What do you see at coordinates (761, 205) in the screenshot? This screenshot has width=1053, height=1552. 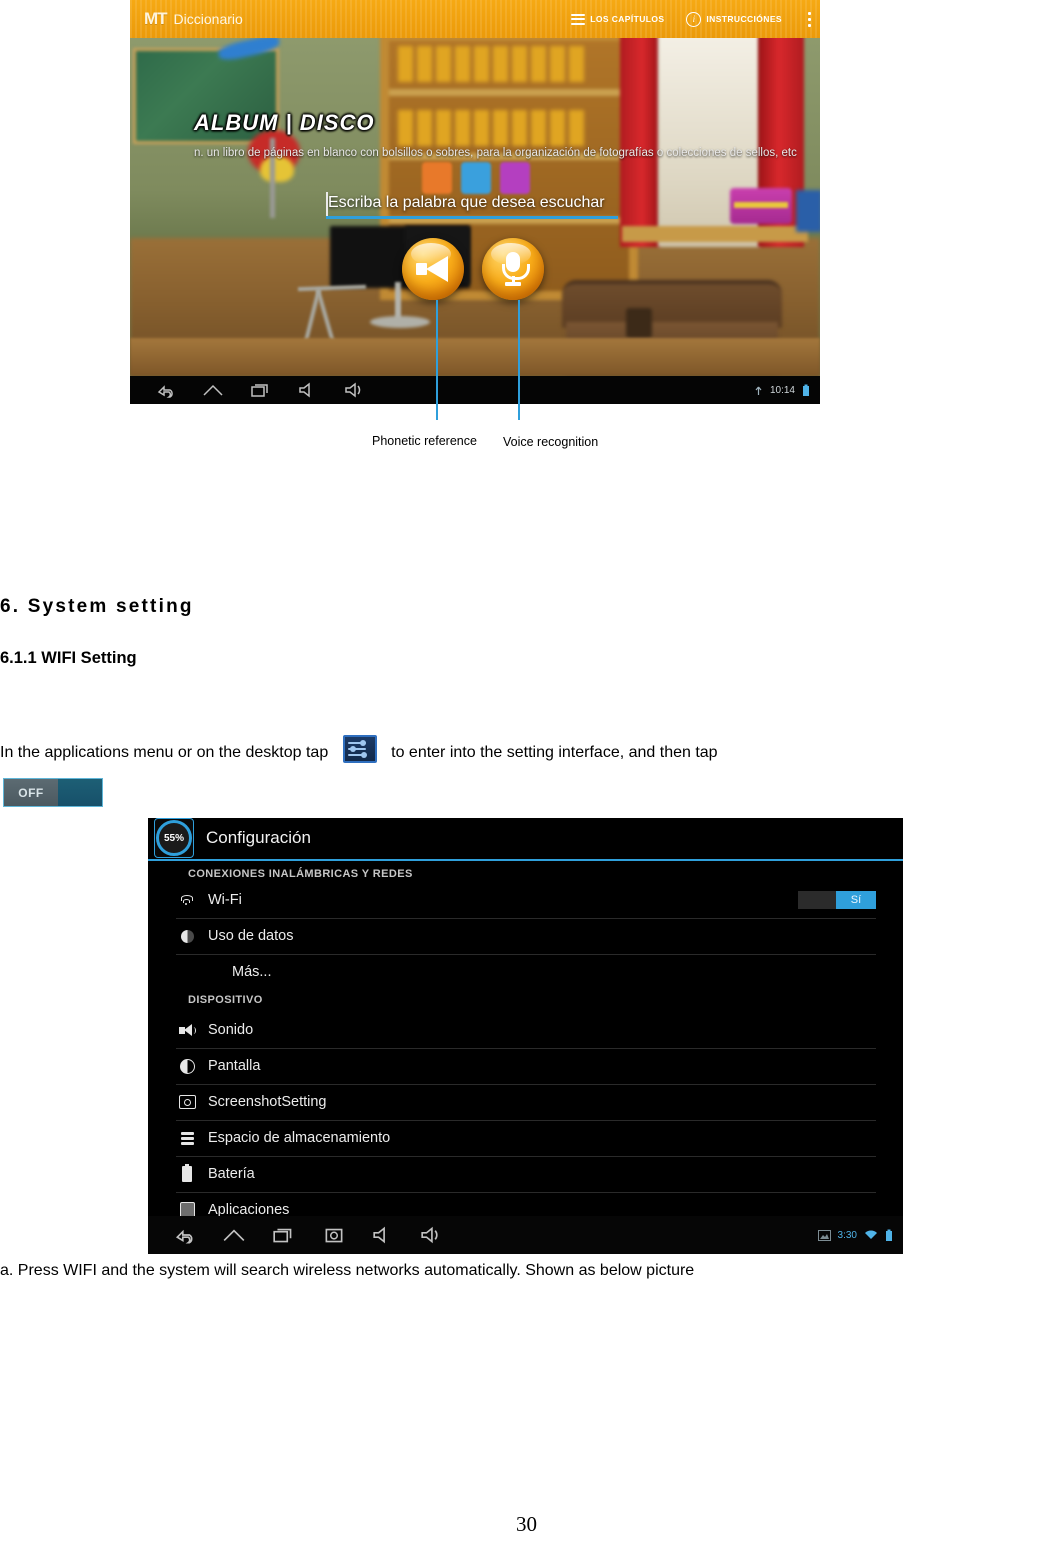 I see `scene-gift-ribbon` at bounding box center [761, 205].